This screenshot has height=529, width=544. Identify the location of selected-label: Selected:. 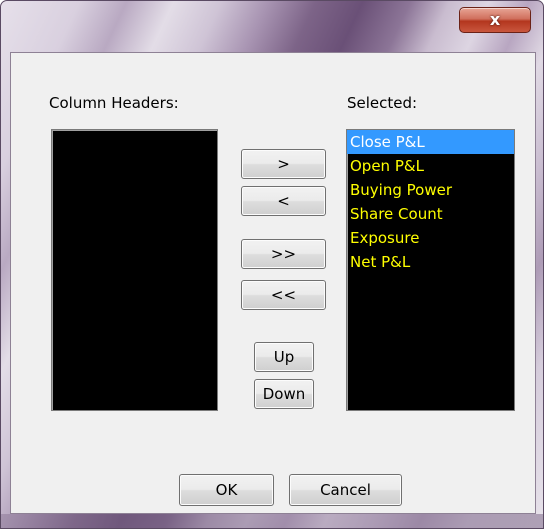
(382, 103).